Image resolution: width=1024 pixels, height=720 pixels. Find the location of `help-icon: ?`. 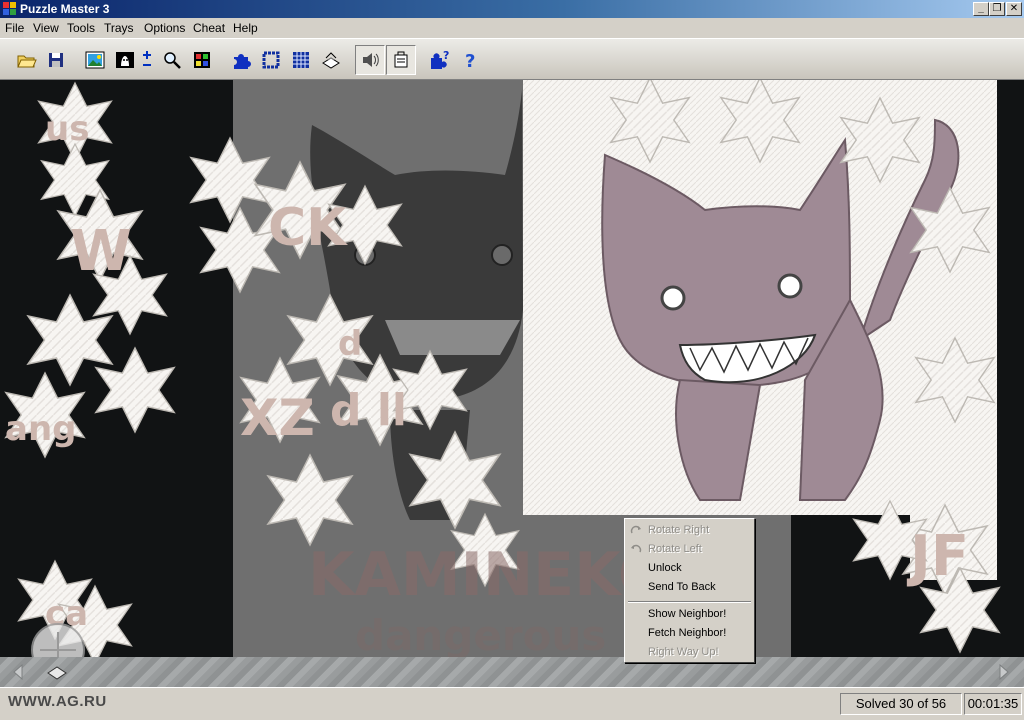

help-icon: ? is located at coordinates (471, 60).